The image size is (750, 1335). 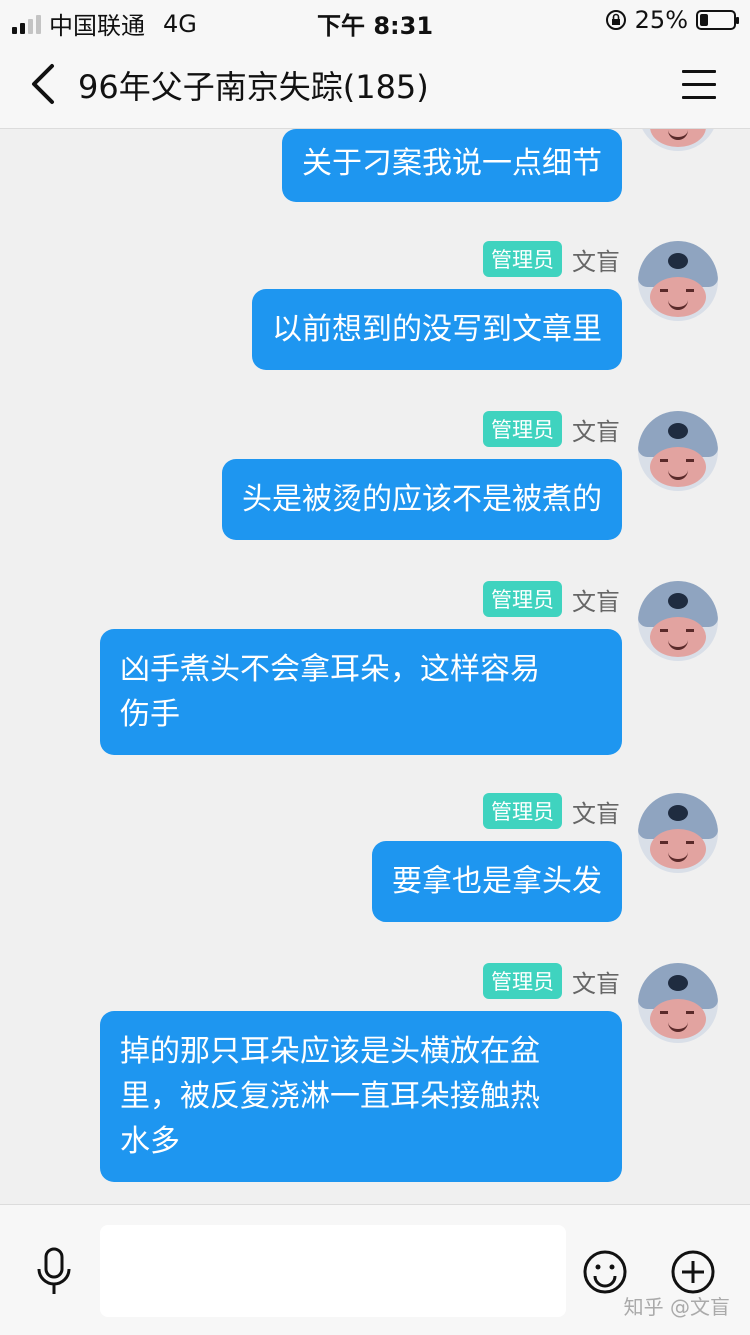 What do you see at coordinates (46, 84) in the screenshot?
I see `chevron-left-icon` at bounding box center [46, 84].